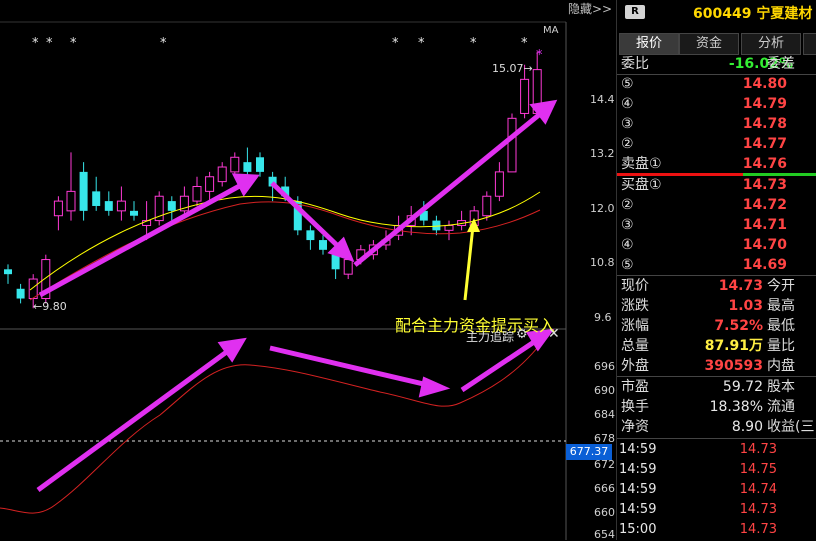 This screenshot has height=541, width=816. Describe the element at coordinates (285, 251) in the screenshot. I see `ma-red-line` at that location.